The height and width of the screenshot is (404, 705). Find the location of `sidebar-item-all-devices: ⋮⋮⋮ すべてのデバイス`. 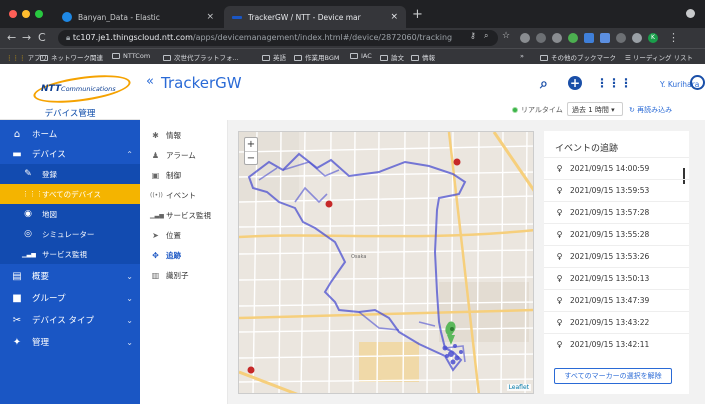

sidebar-item-all-devices: ⋮⋮⋮ すべてのデバイス is located at coordinates (70, 194).